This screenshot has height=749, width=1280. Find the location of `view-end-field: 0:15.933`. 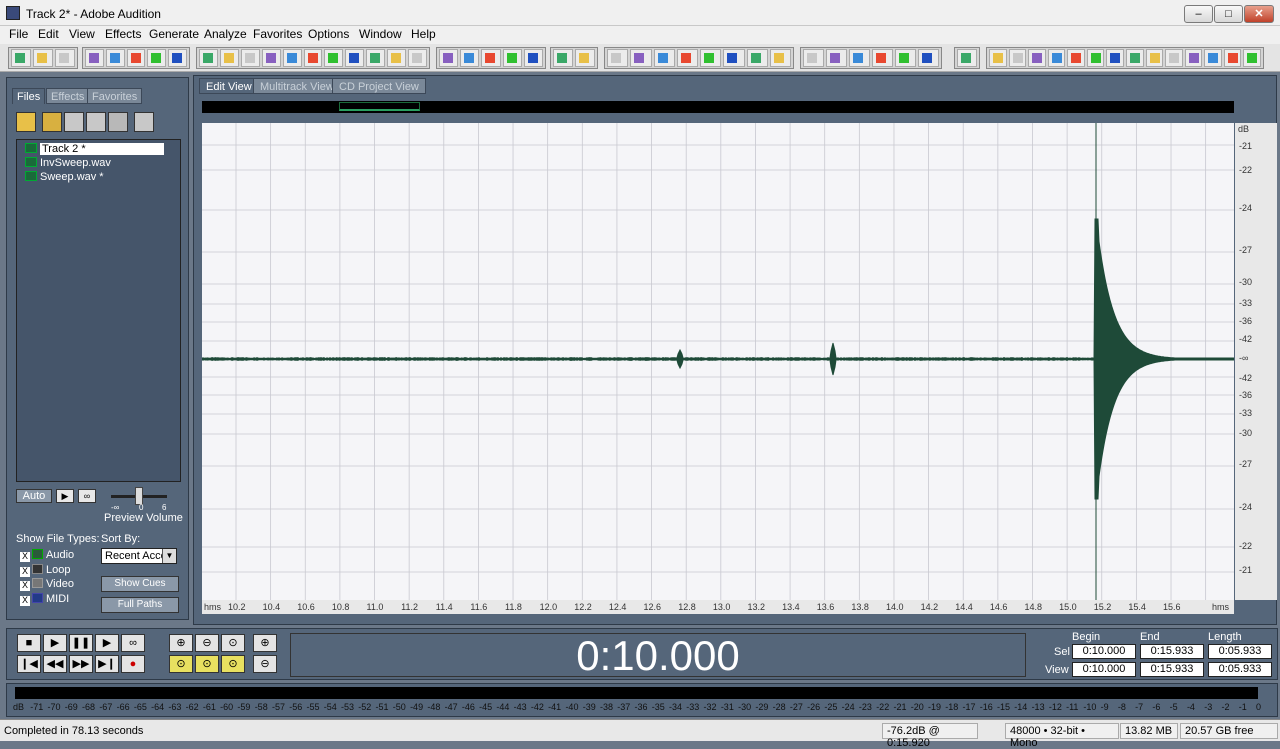

view-end-field: 0:15.933 is located at coordinates (1172, 669).